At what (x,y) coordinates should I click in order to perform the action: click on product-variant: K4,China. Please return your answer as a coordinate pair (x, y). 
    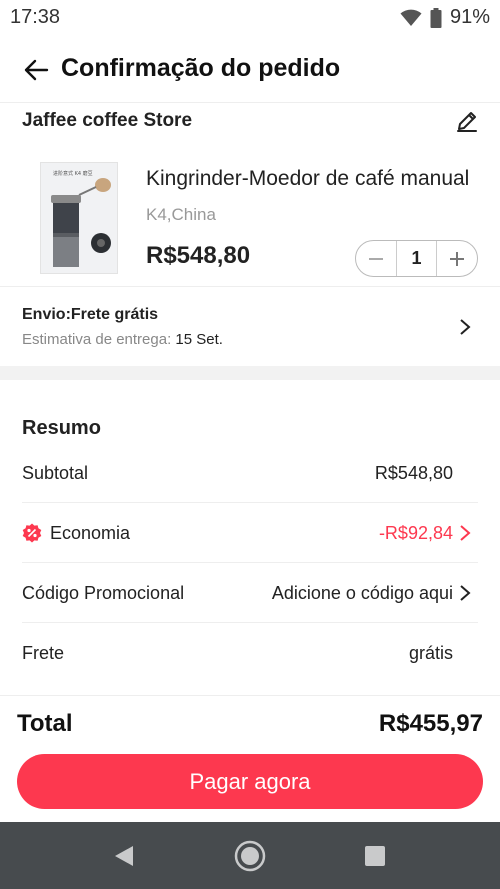
    Looking at the image, I should click on (181, 214).